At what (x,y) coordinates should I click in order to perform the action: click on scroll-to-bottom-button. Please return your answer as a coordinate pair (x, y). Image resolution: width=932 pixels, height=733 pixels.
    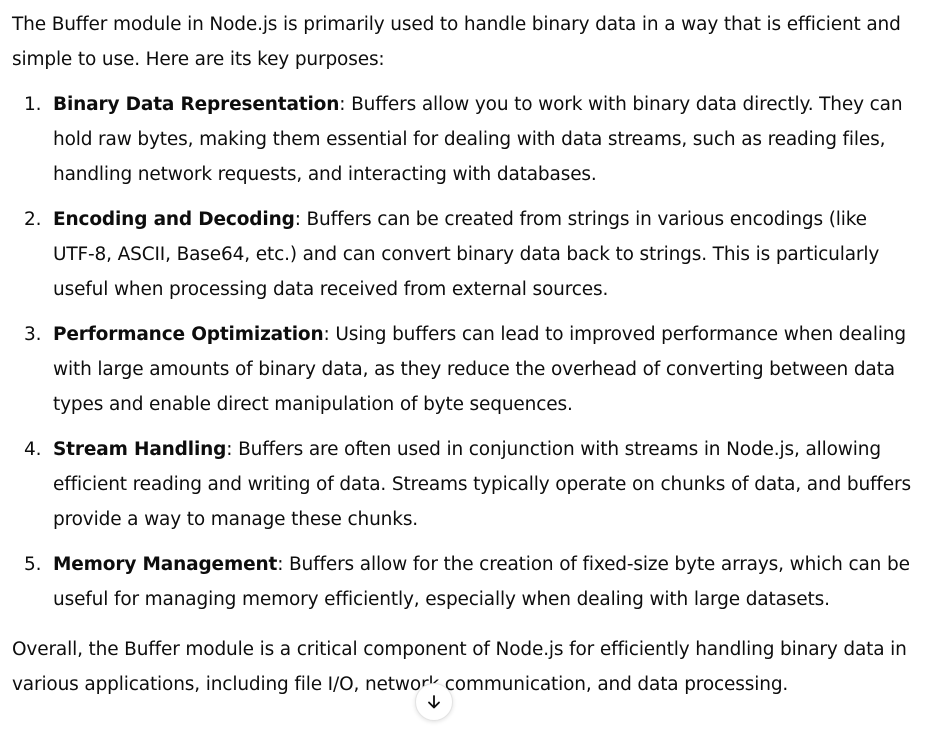
    Looking at the image, I should click on (434, 702).